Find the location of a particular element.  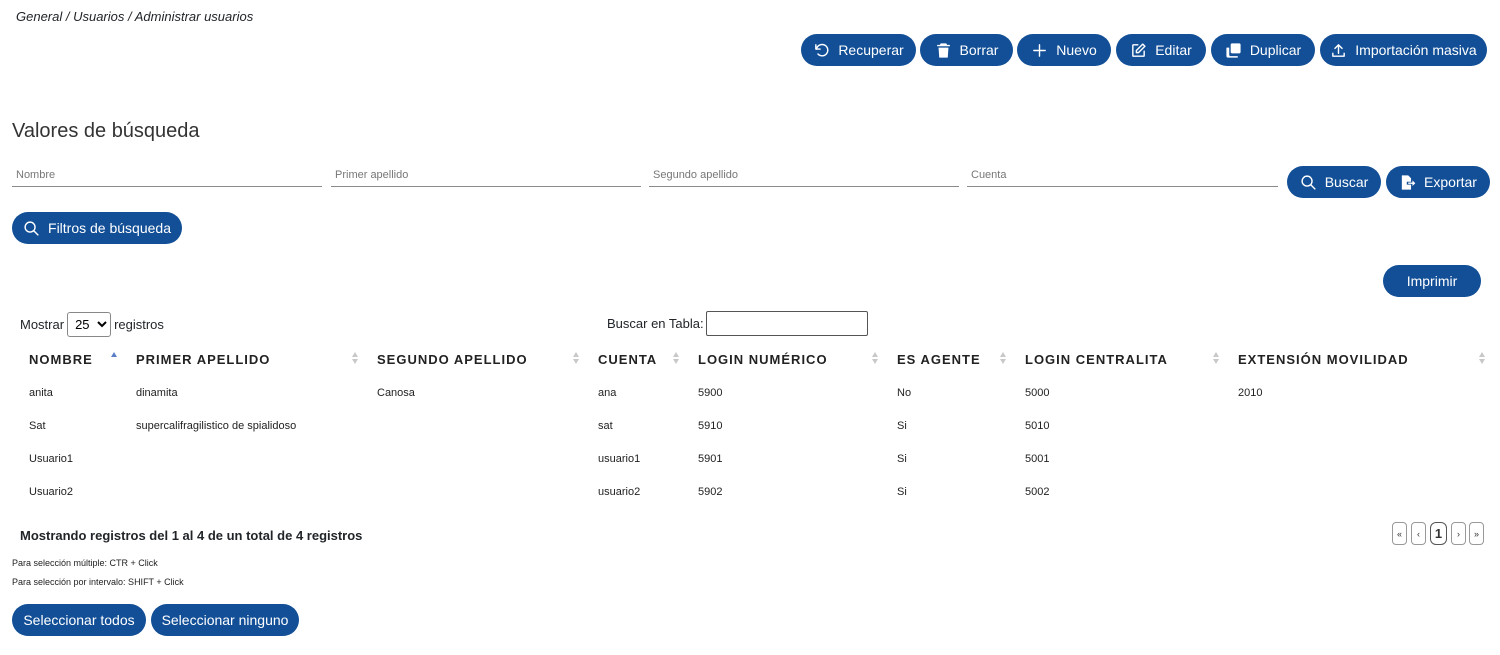

page-length-control: Mostrar 25 registros is located at coordinates (92, 324).